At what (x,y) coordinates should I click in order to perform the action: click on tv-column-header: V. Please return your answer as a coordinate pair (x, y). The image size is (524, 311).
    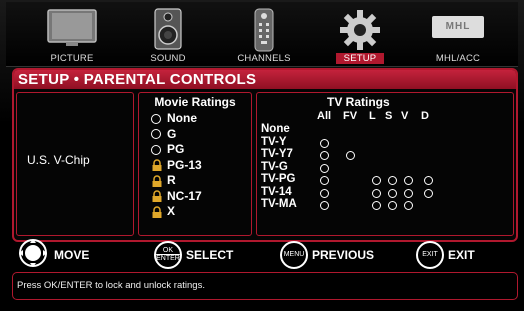
    Looking at the image, I should click on (405, 116).